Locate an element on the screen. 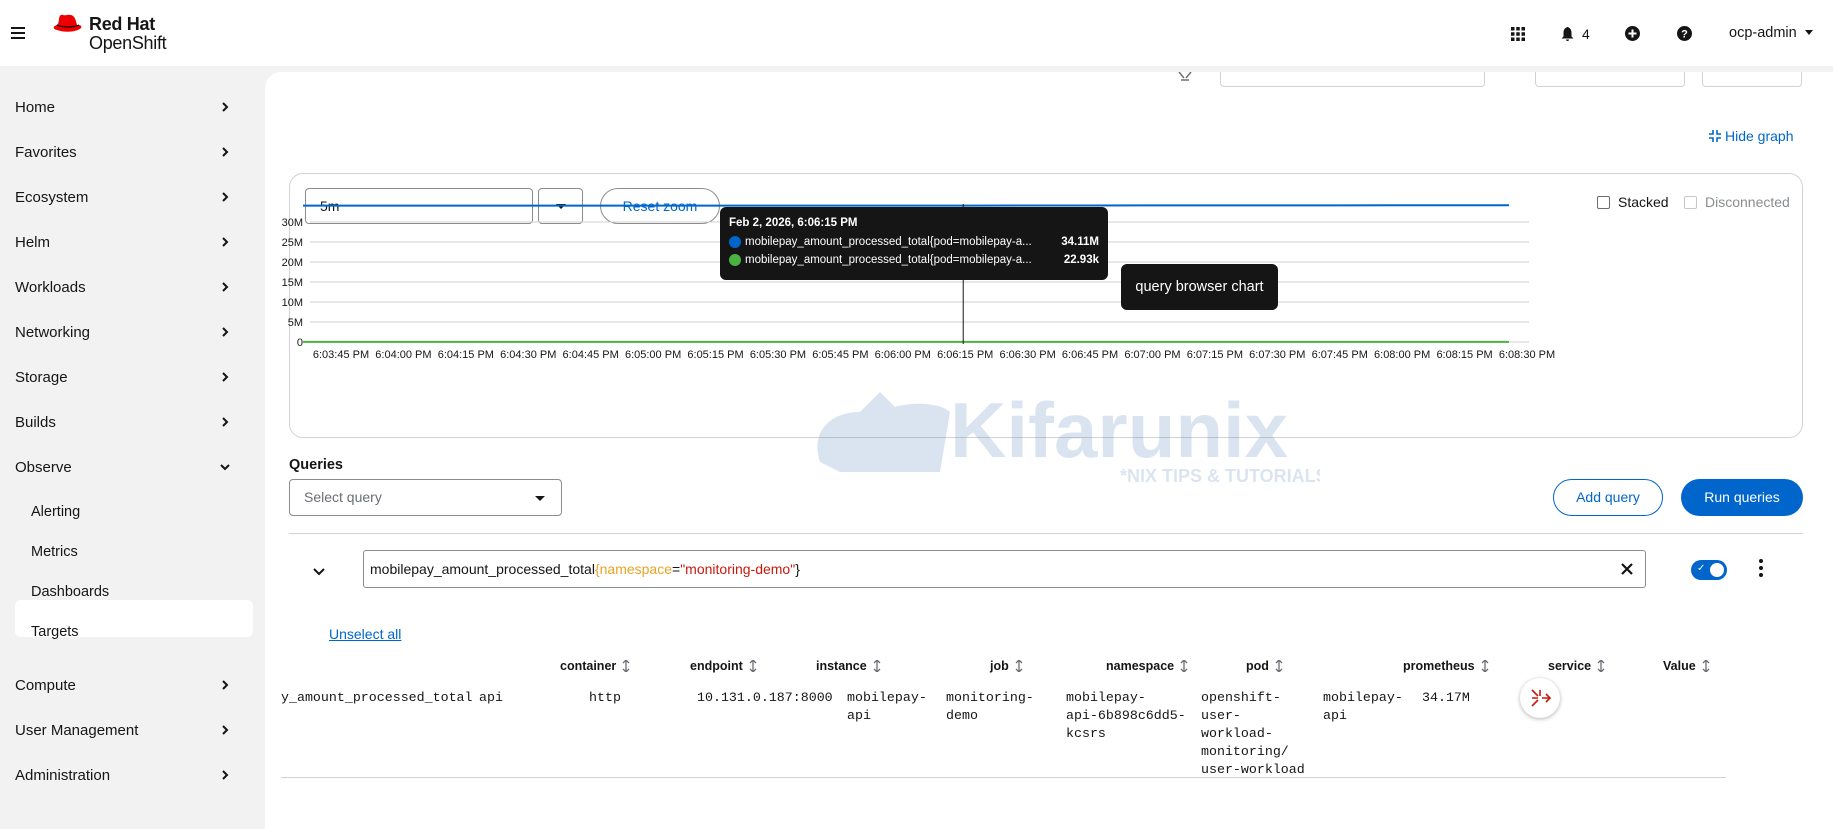 This screenshot has width=1833, height=829. nav-item-observe: Observe is located at coordinates (132, 467).